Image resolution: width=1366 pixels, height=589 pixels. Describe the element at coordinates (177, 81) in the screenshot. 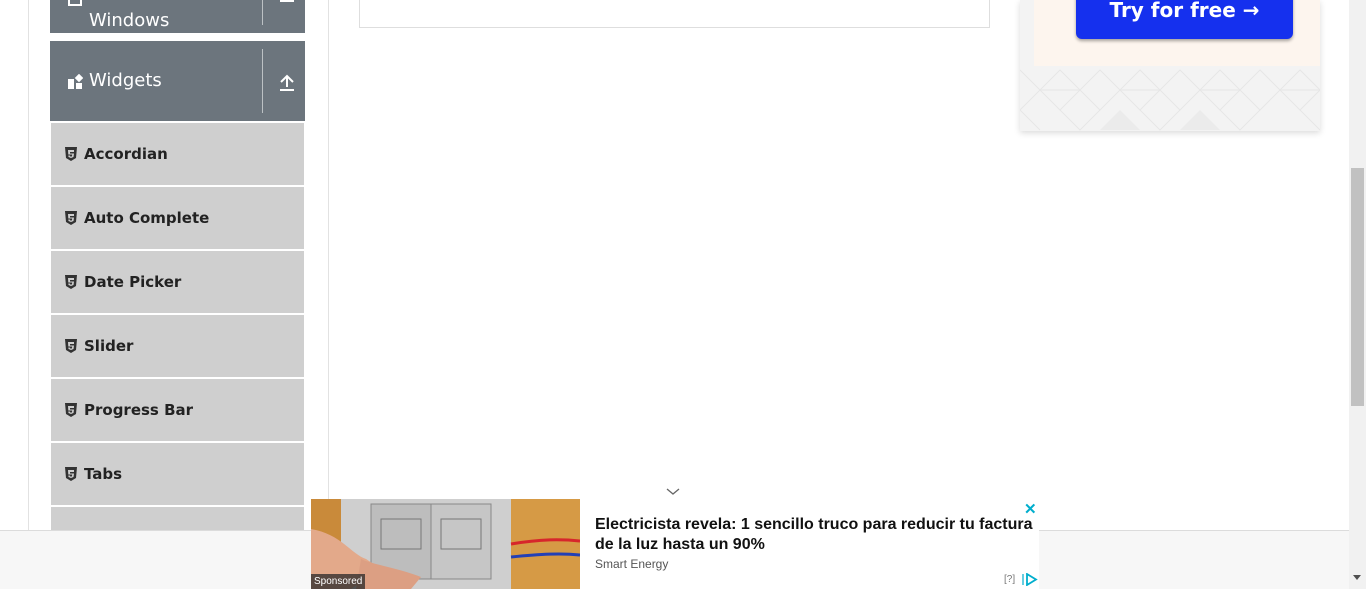

I see `sidebar-group-widgets: Widgets` at that location.